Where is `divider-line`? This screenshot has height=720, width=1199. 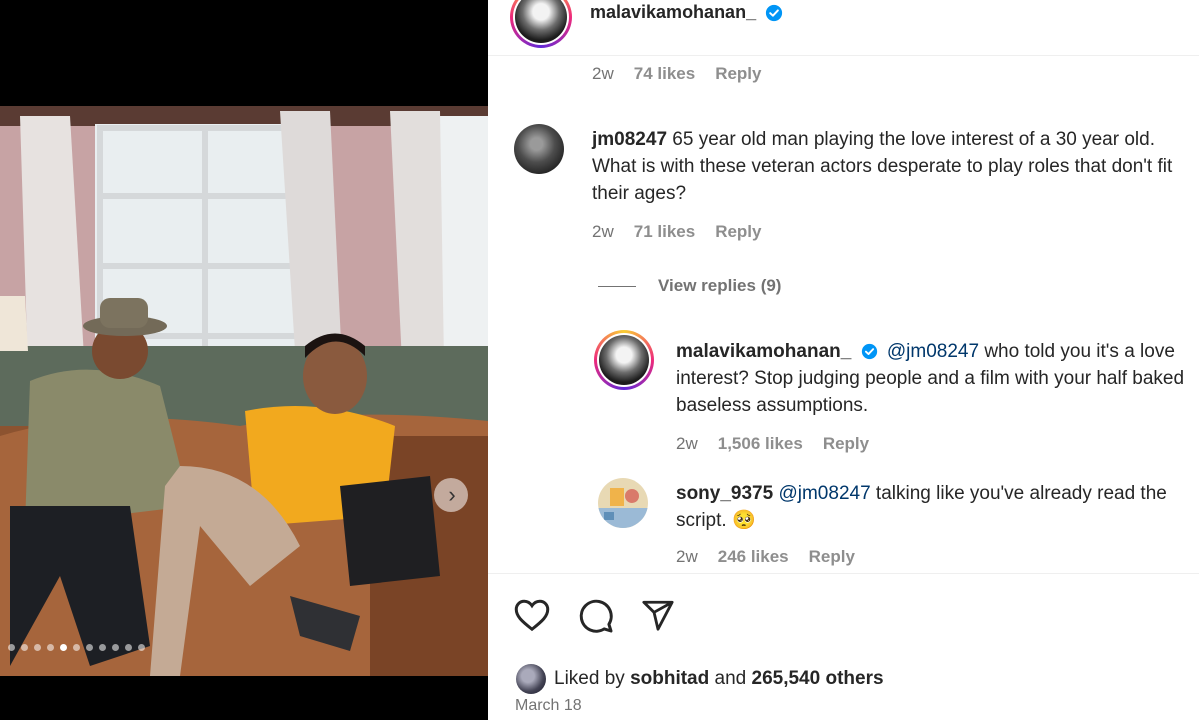 divider-line is located at coordinates (617, 286).